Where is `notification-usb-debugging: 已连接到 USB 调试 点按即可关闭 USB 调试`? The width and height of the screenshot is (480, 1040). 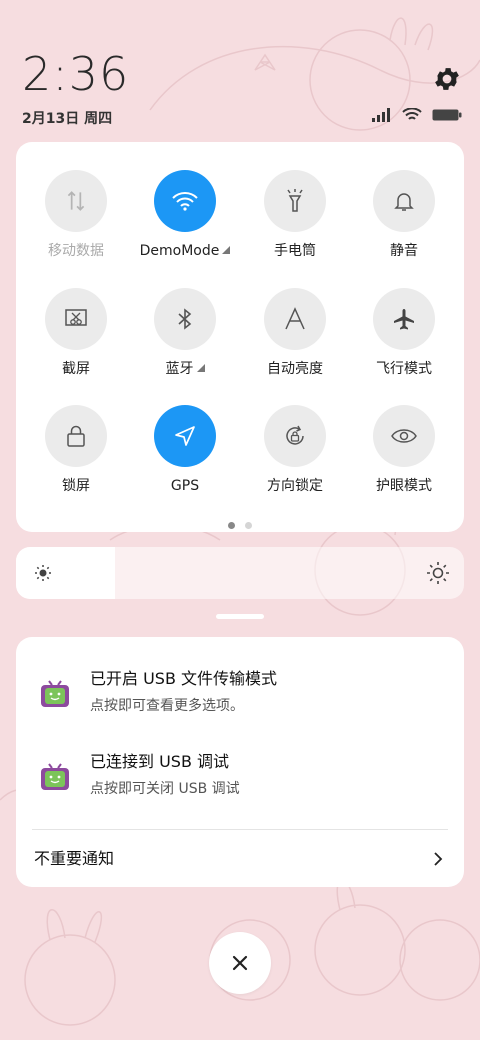 notification-usb-debugging: 已连接到 USB 调试 点按即可关闭 USB 调试 is located at coordinates (240, 780).